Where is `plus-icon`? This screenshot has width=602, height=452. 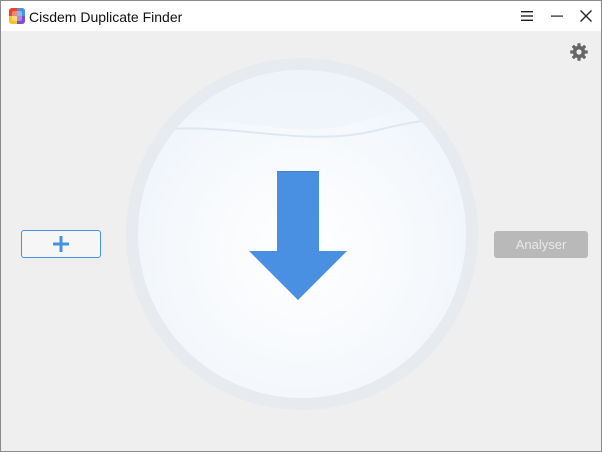 plus-icon is located at coordinates (61, 244).